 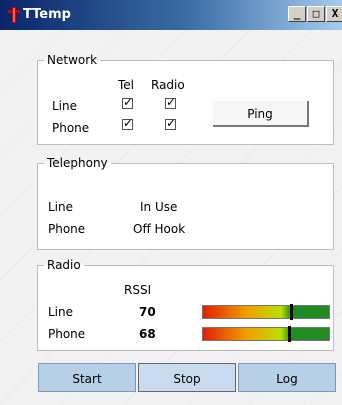 I want to click on title-bar: TTemp _ □ X, so click(x=171, y=15).